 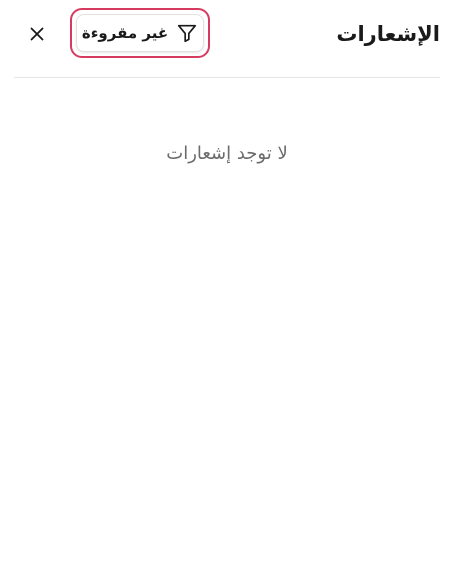 I want to click on unread-filter-button: غير مقروءة, so click(x=140, y=33).